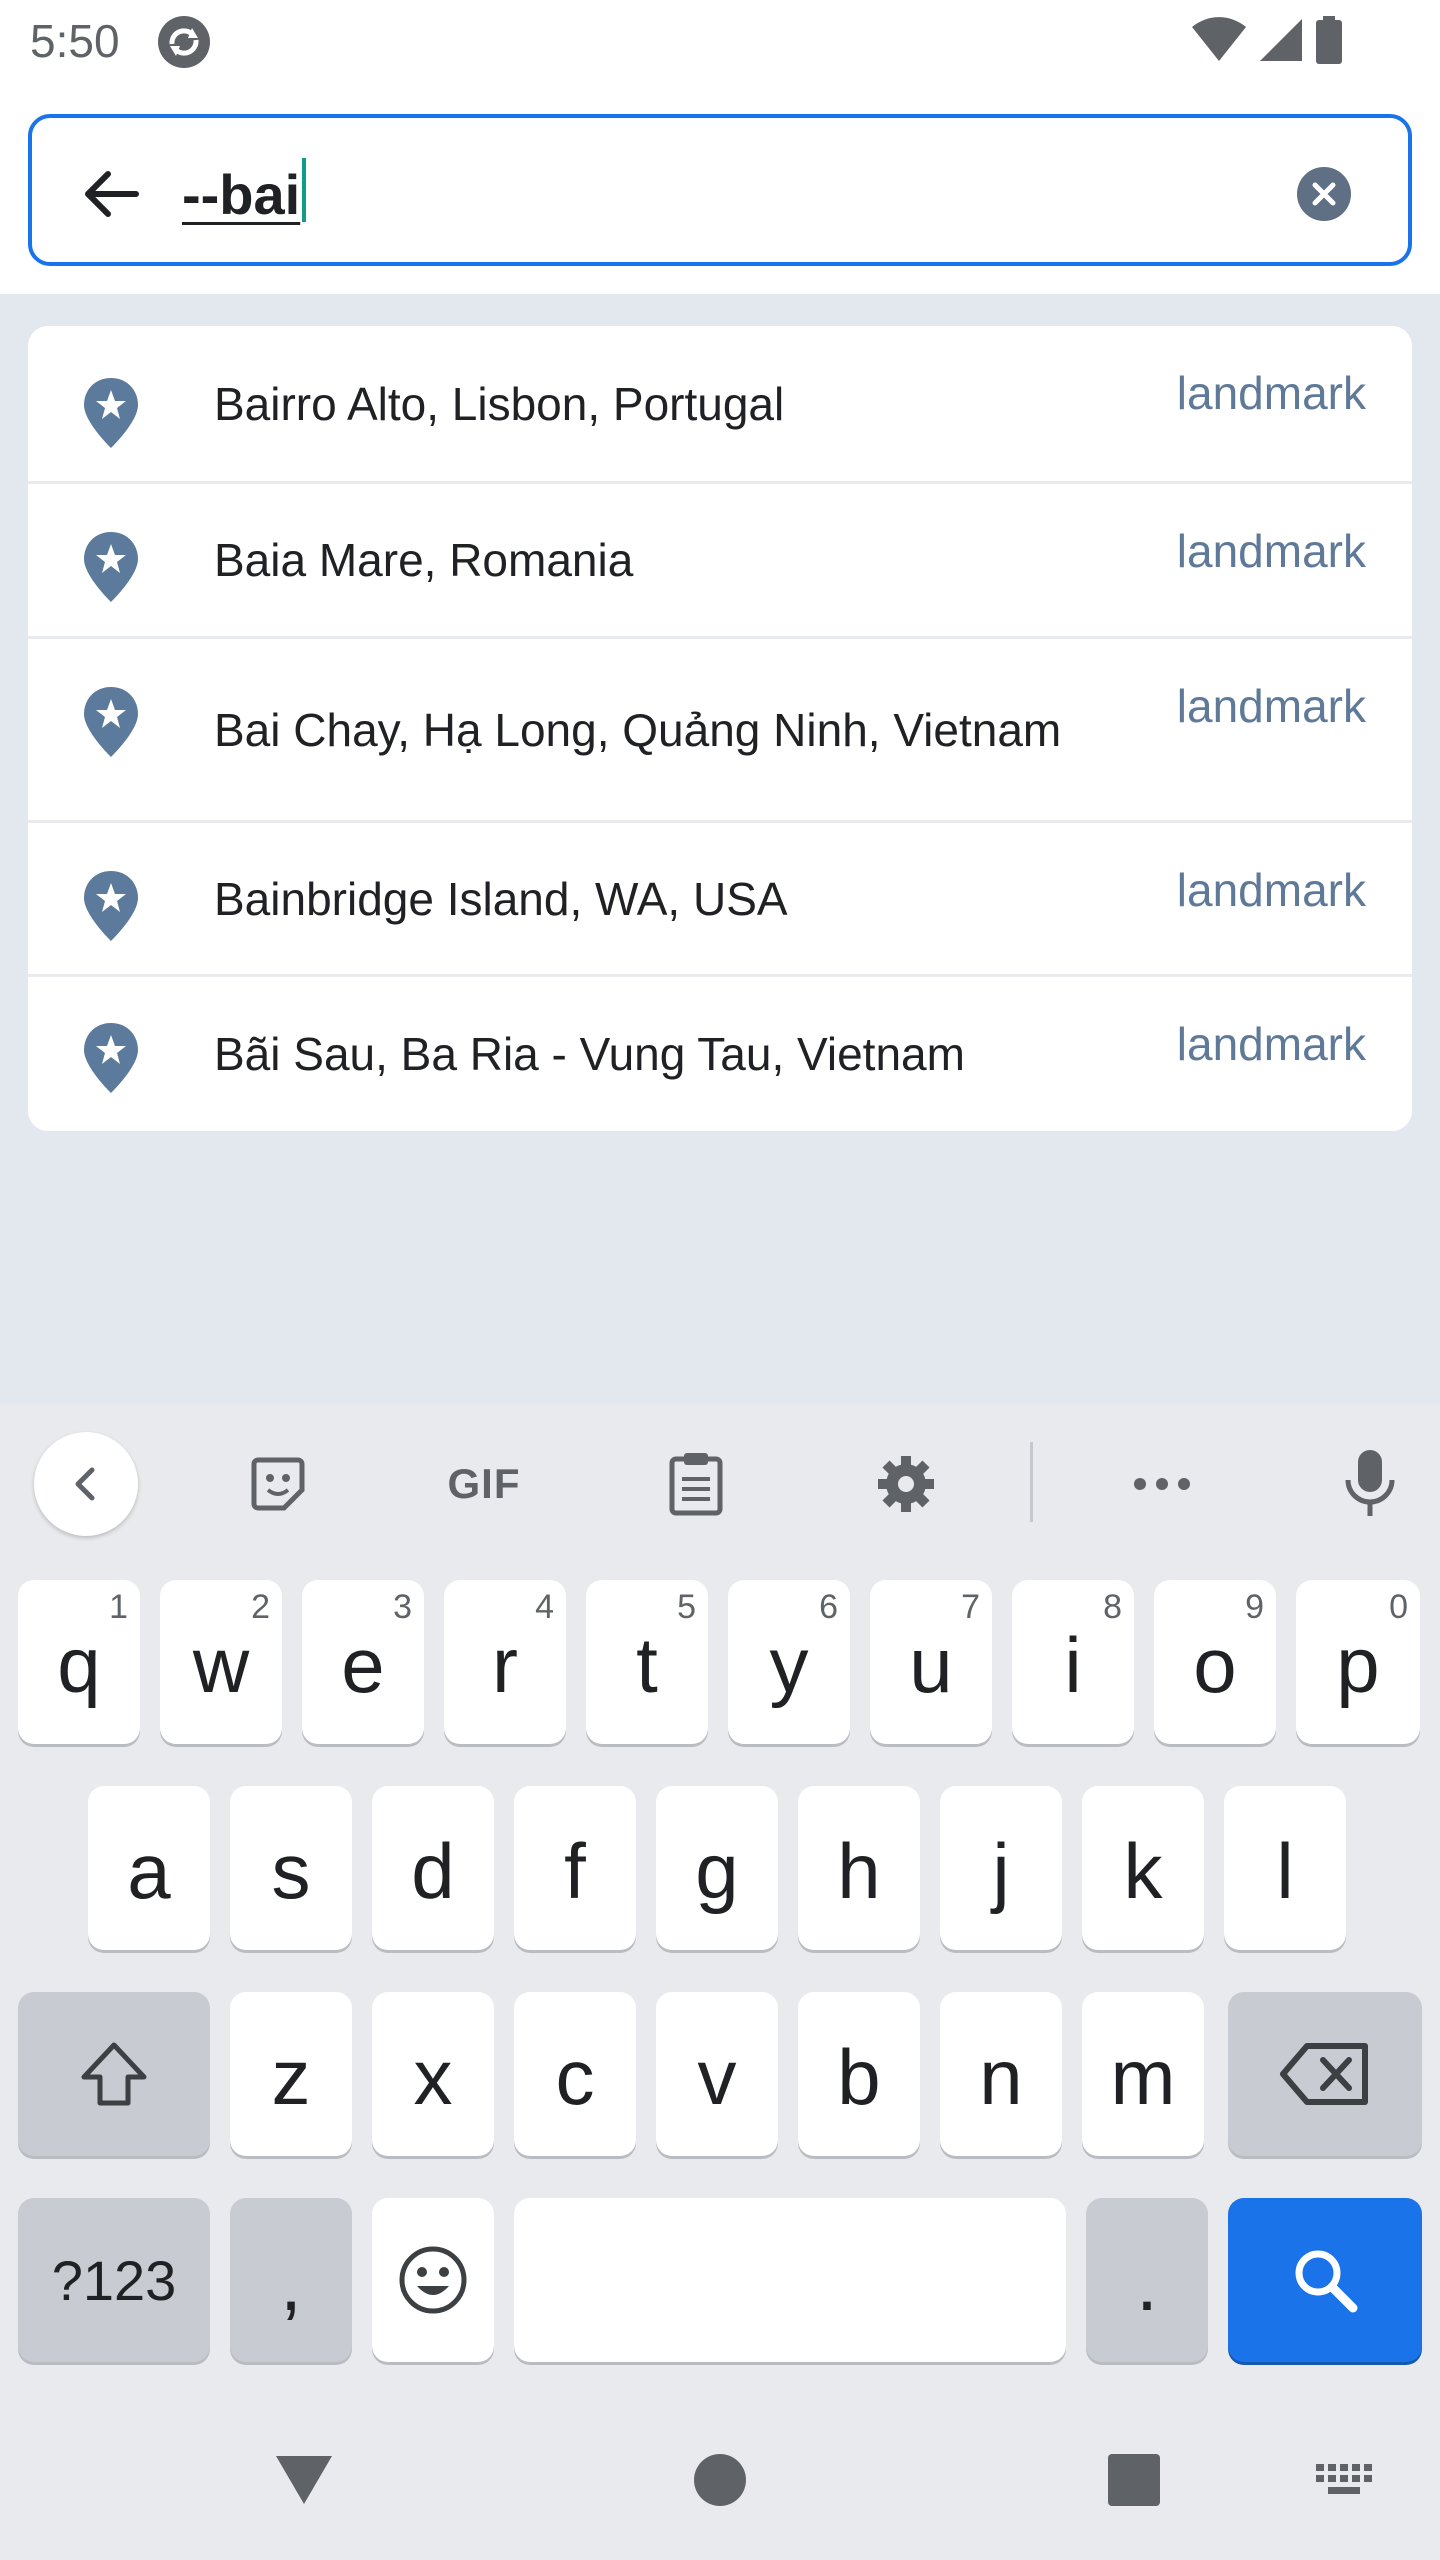 This screenshot has width=1440, height=2560. What do you see at coordinates (790, 2280) in the screenshot?
I see `space-key` at bounding box center [790, 2280].